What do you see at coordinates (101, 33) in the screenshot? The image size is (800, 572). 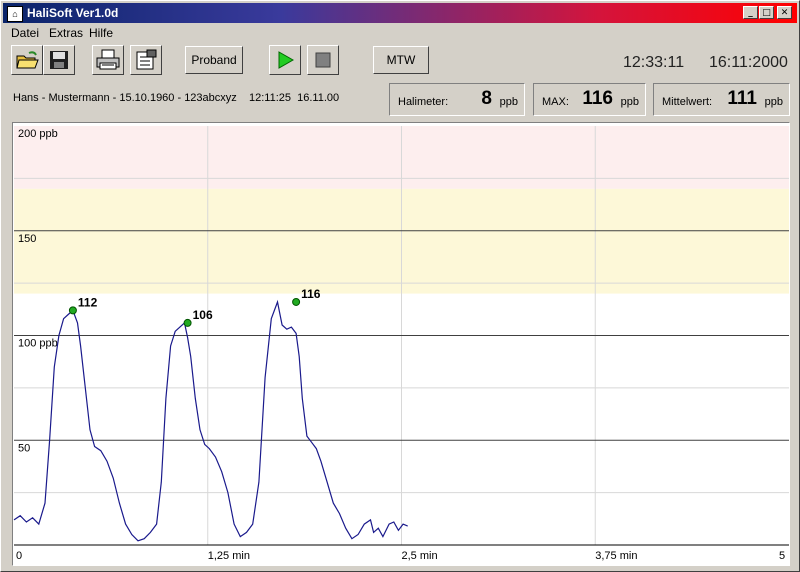 I see `menu-hilfe: Hilfe` at bounding box center [101, 33].